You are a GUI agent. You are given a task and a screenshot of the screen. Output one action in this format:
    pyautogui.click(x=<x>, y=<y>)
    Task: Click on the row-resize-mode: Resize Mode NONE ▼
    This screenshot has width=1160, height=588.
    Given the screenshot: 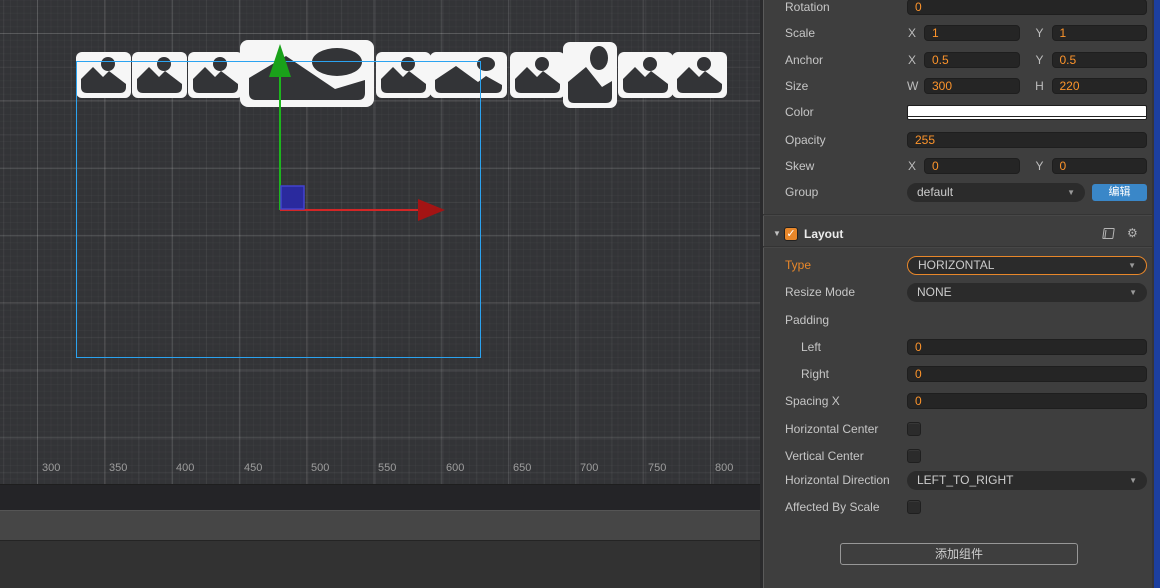 What is the action you would take?
    pyautogui.click(x=958, y=292)
    